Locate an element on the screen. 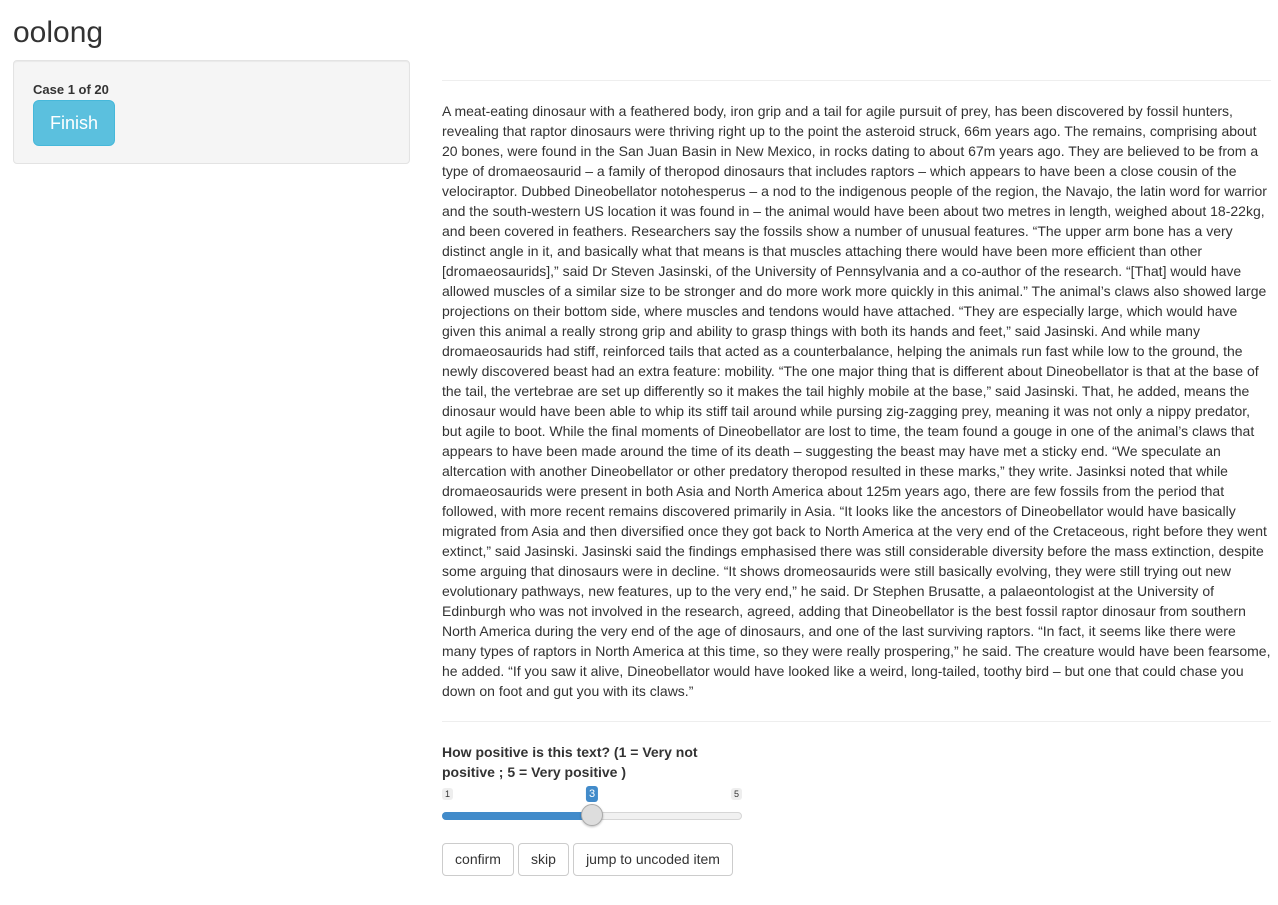  jump-to-uncoded-button: jump to uncoded item is located at coordinates (653, 859).